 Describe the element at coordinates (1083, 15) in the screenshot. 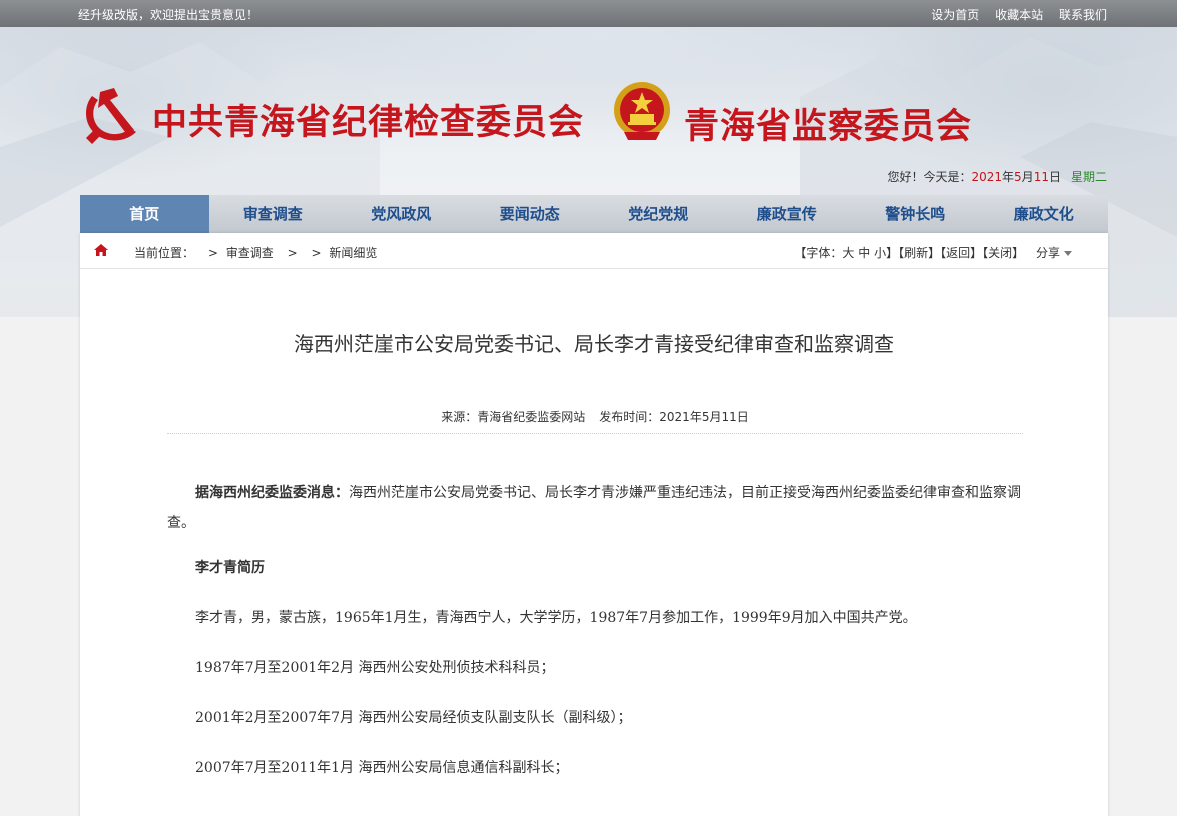

I see `contact-us-link: 联系我们` at that location.